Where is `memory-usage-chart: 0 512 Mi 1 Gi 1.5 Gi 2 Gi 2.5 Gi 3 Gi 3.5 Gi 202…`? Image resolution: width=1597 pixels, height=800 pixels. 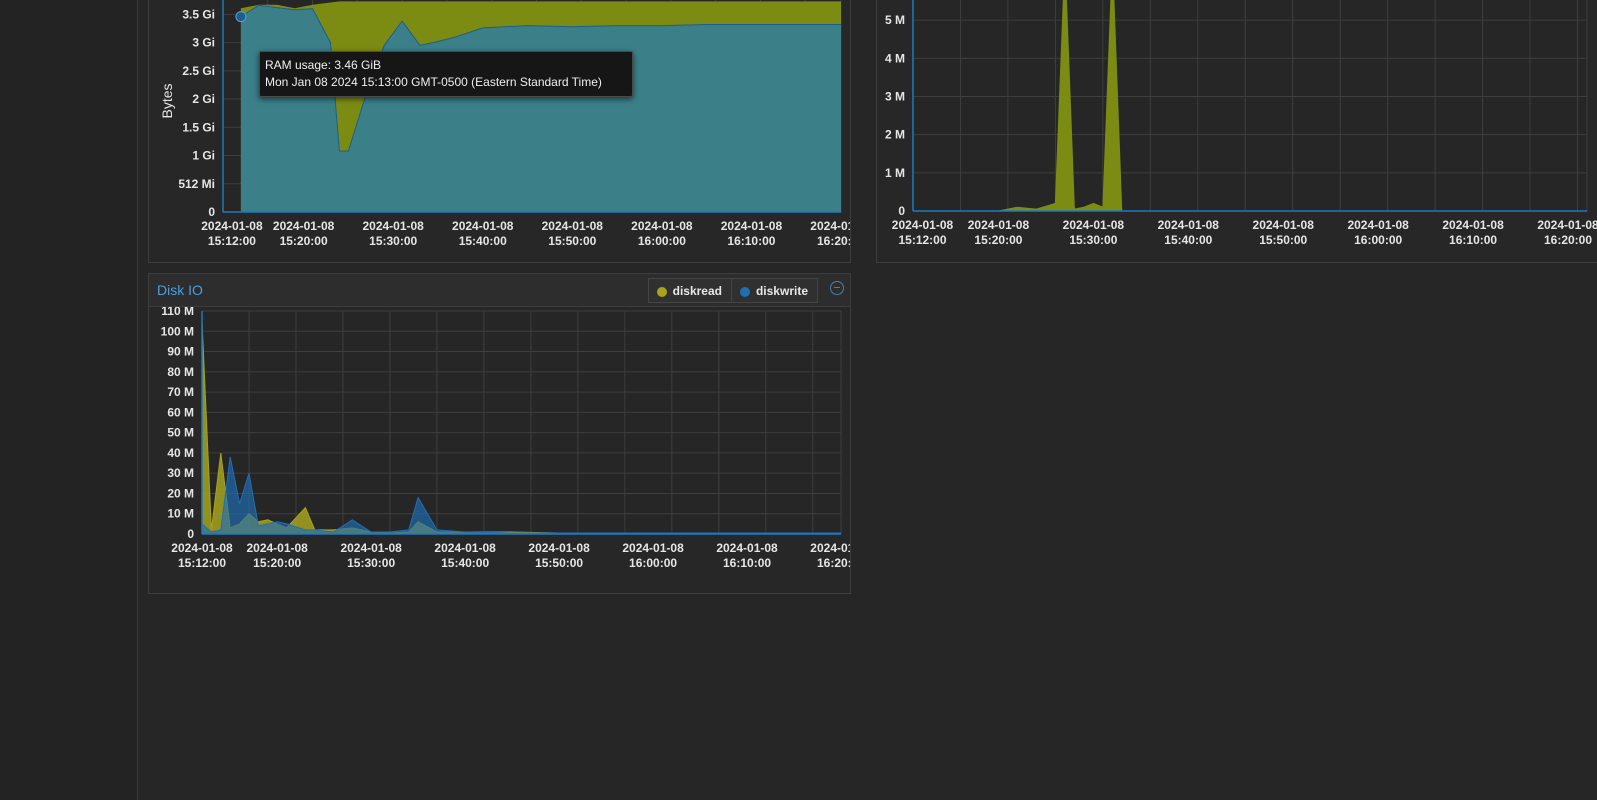
memory-usage-chart: 0 512 Mi 1 Gi 1.5 Gi 2 Gi 2.5 Gi 3 Gi 3.5 Gi 202… is located at coordinates (499, 131).